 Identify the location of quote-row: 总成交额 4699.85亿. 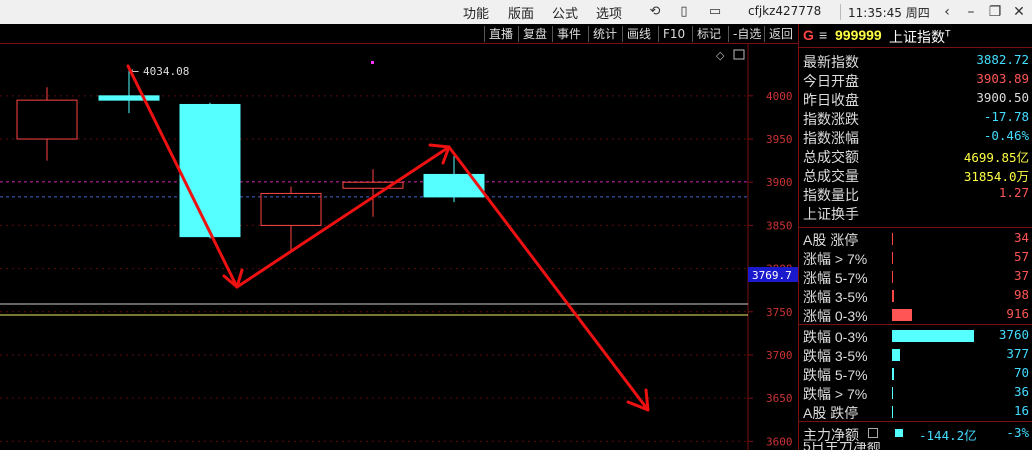
(915, 155).